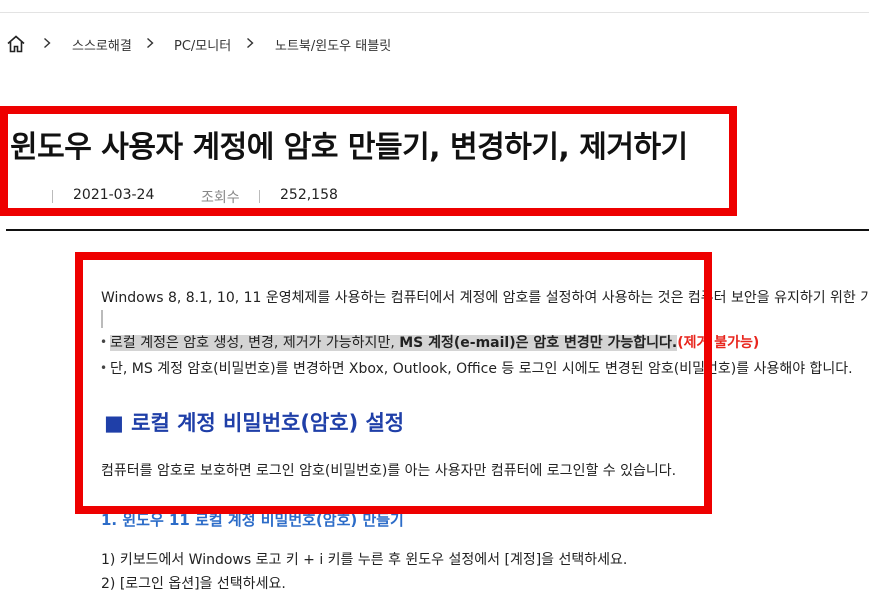 This screenshot has width=869, height=593. What do you see at coordinates (437, 230) in the screenshot?
I see `title-divider` at bounding box center [437, 230].